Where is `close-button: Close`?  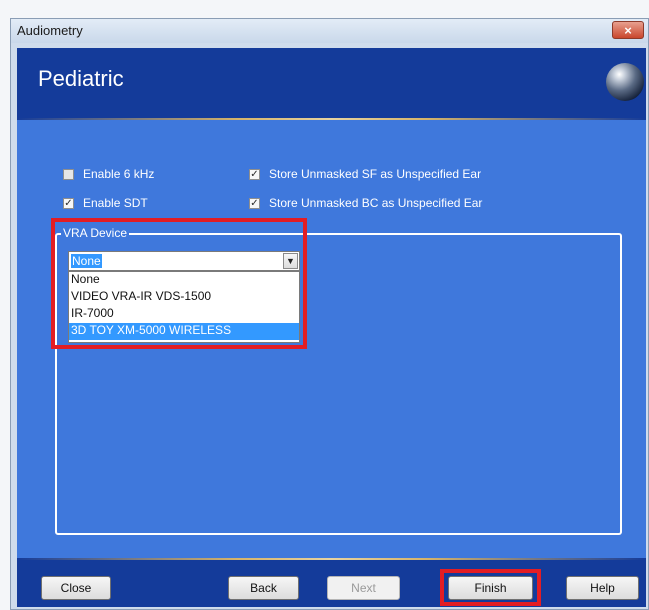
close-button: Close is located at coordinates (76, 588).